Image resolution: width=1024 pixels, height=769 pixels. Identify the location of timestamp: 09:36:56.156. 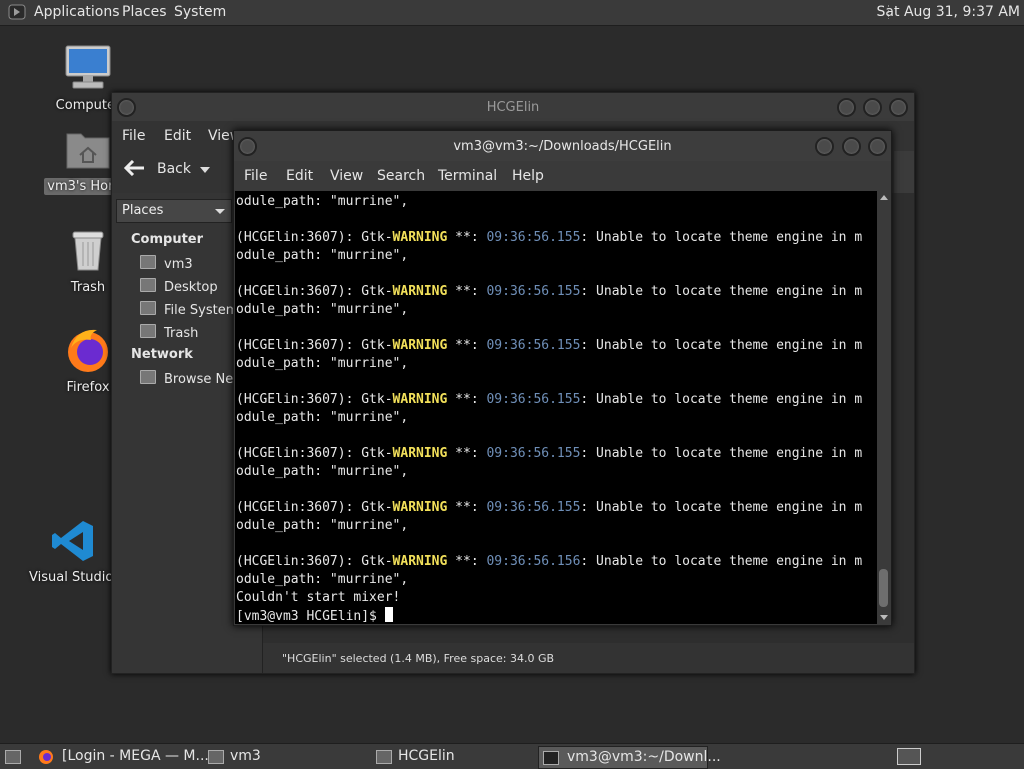
(533, 561).